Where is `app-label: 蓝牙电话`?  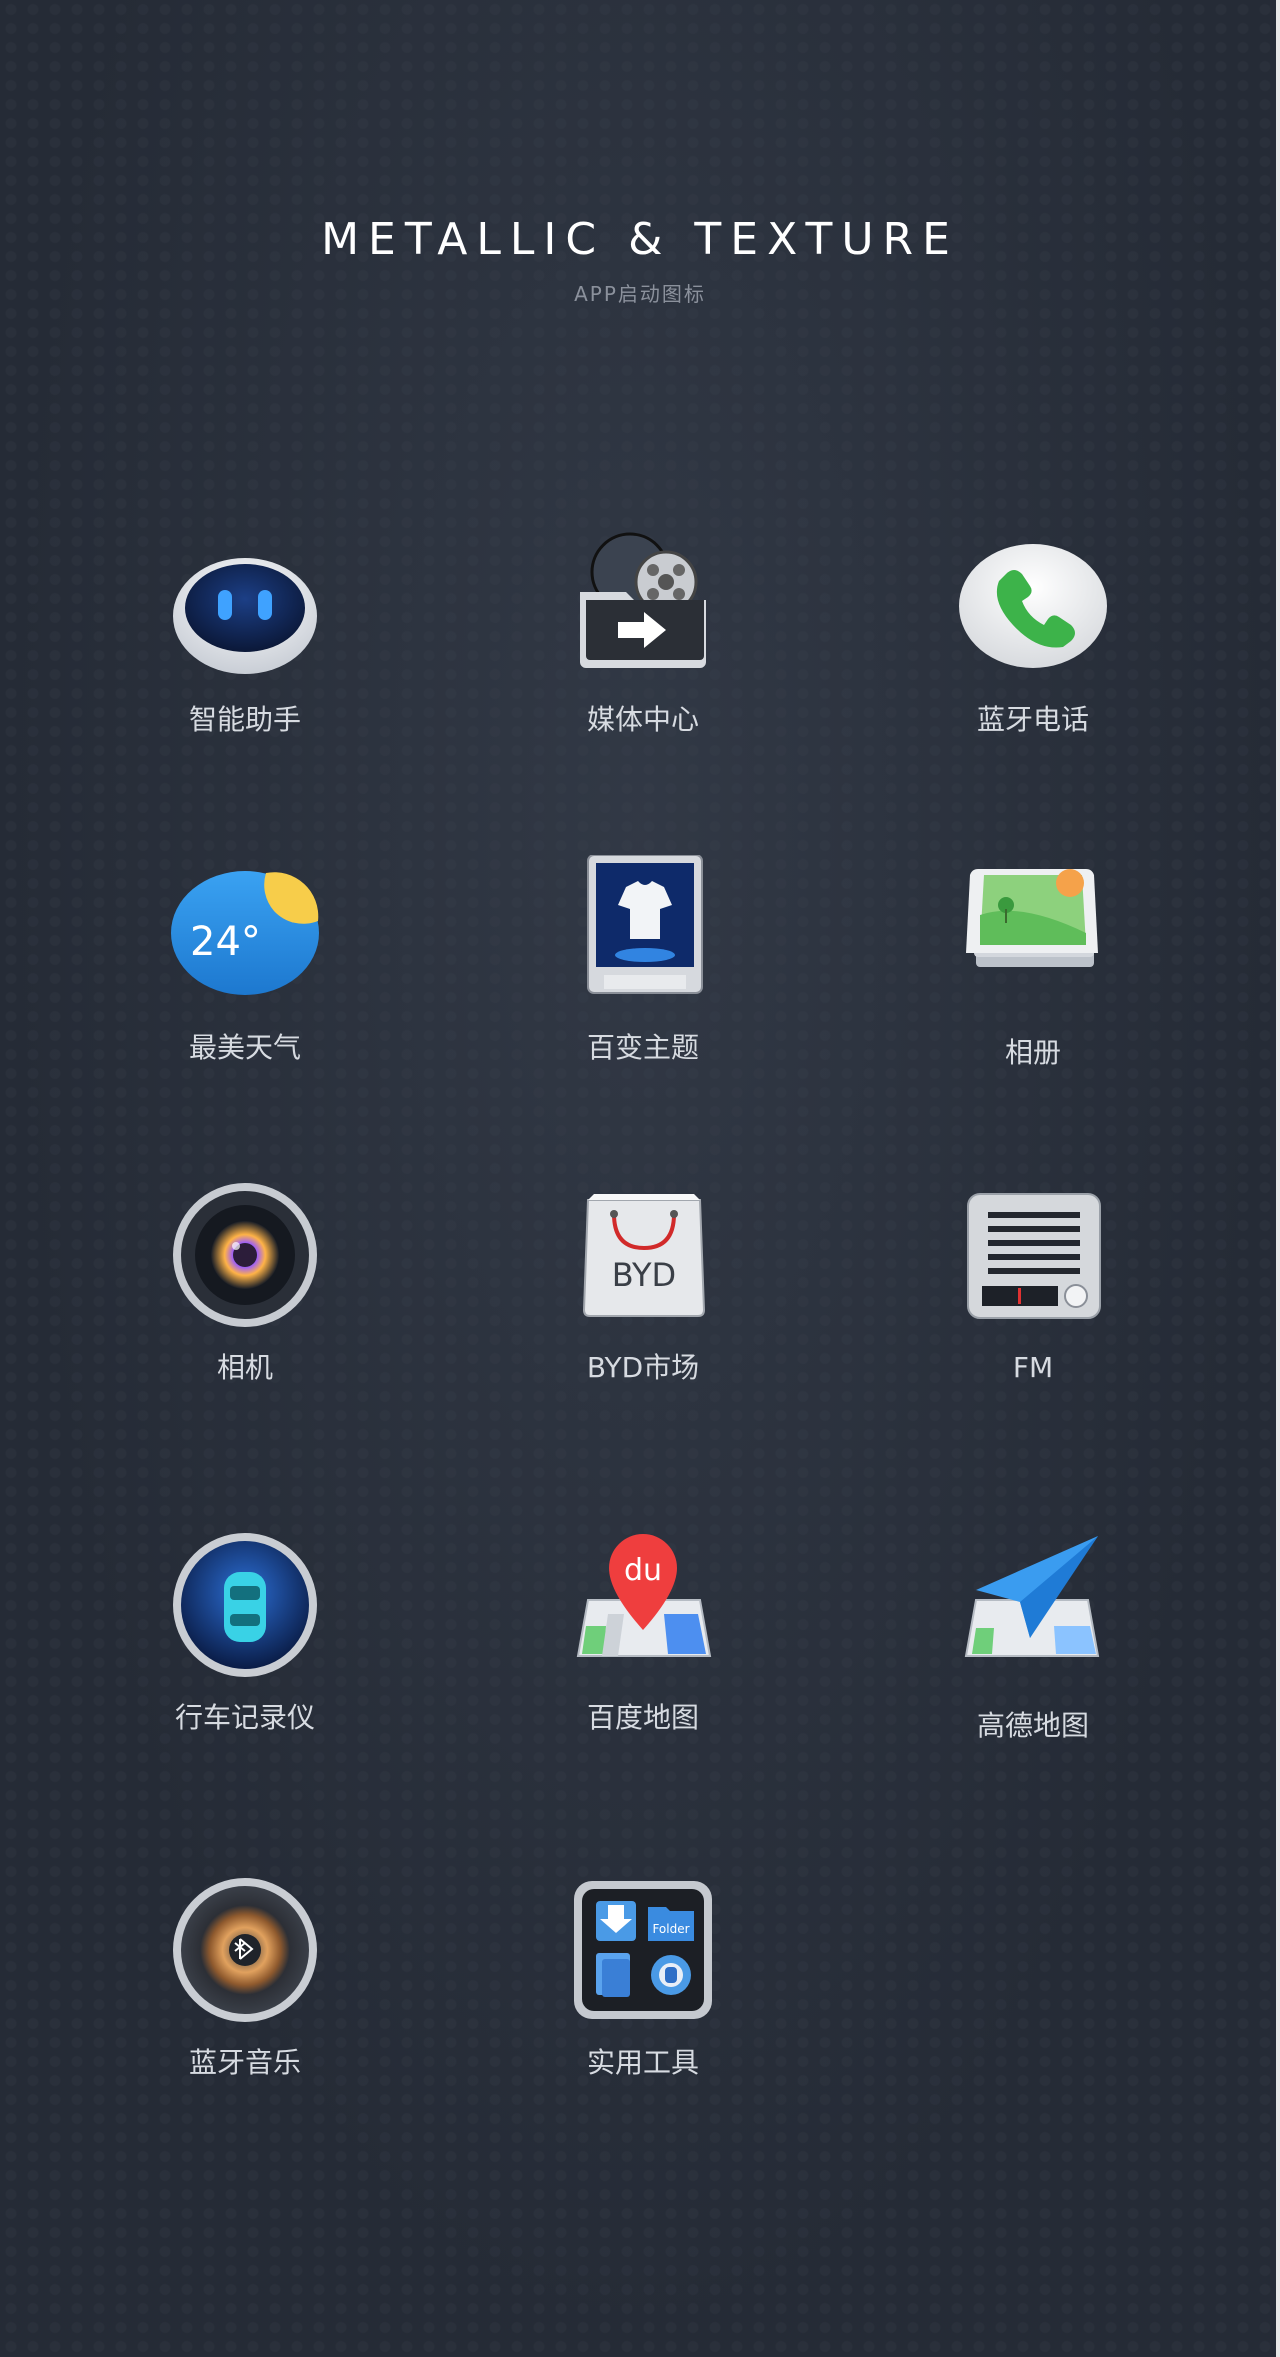 app-label: 蓝牙电话 is located at coordinates (1032, 719).